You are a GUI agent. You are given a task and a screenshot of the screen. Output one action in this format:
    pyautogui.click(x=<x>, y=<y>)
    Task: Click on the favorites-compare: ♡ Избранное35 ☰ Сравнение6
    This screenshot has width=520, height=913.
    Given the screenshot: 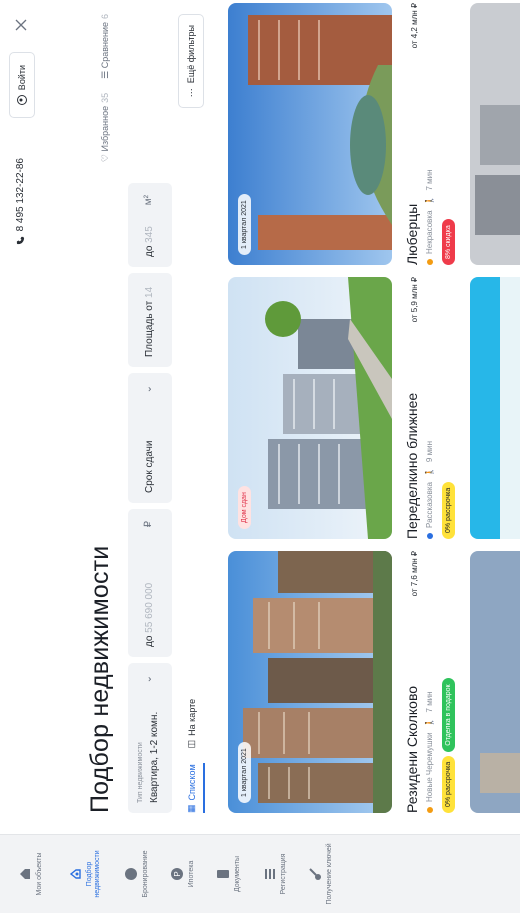 What is the action you would take?
    pyautogui.click(x=105, y=88)
    